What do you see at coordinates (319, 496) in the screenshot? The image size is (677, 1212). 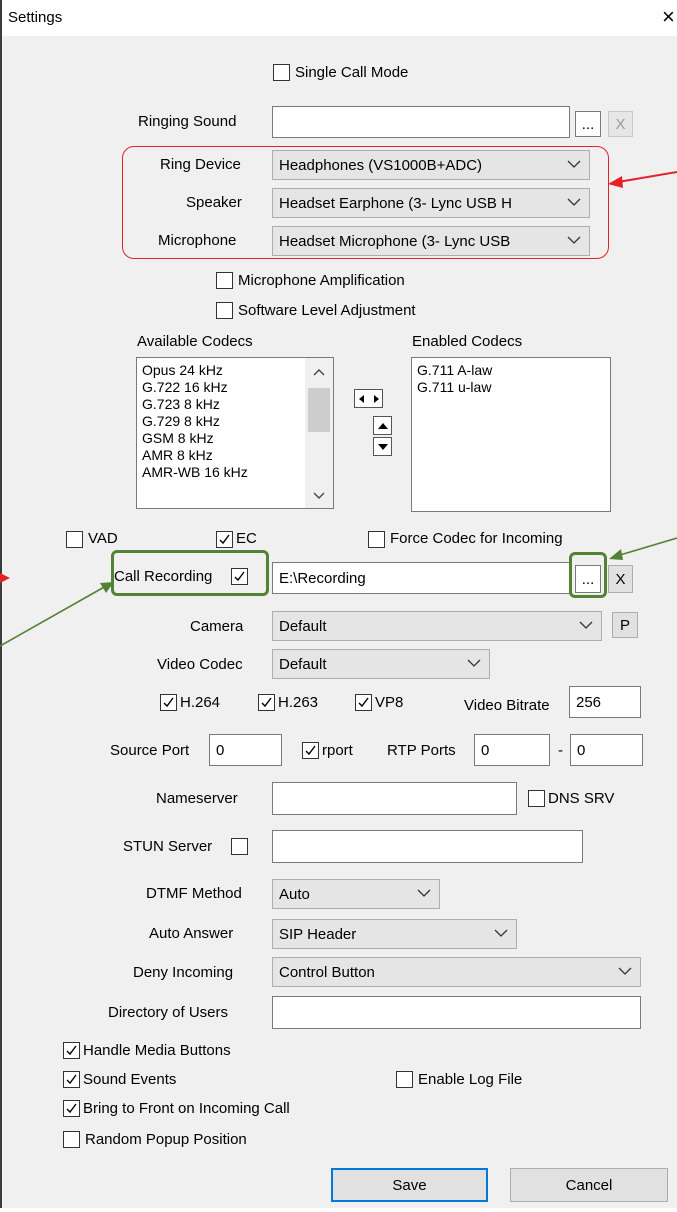 I see `scroll-down-icon` at bounding box center [319, 496].